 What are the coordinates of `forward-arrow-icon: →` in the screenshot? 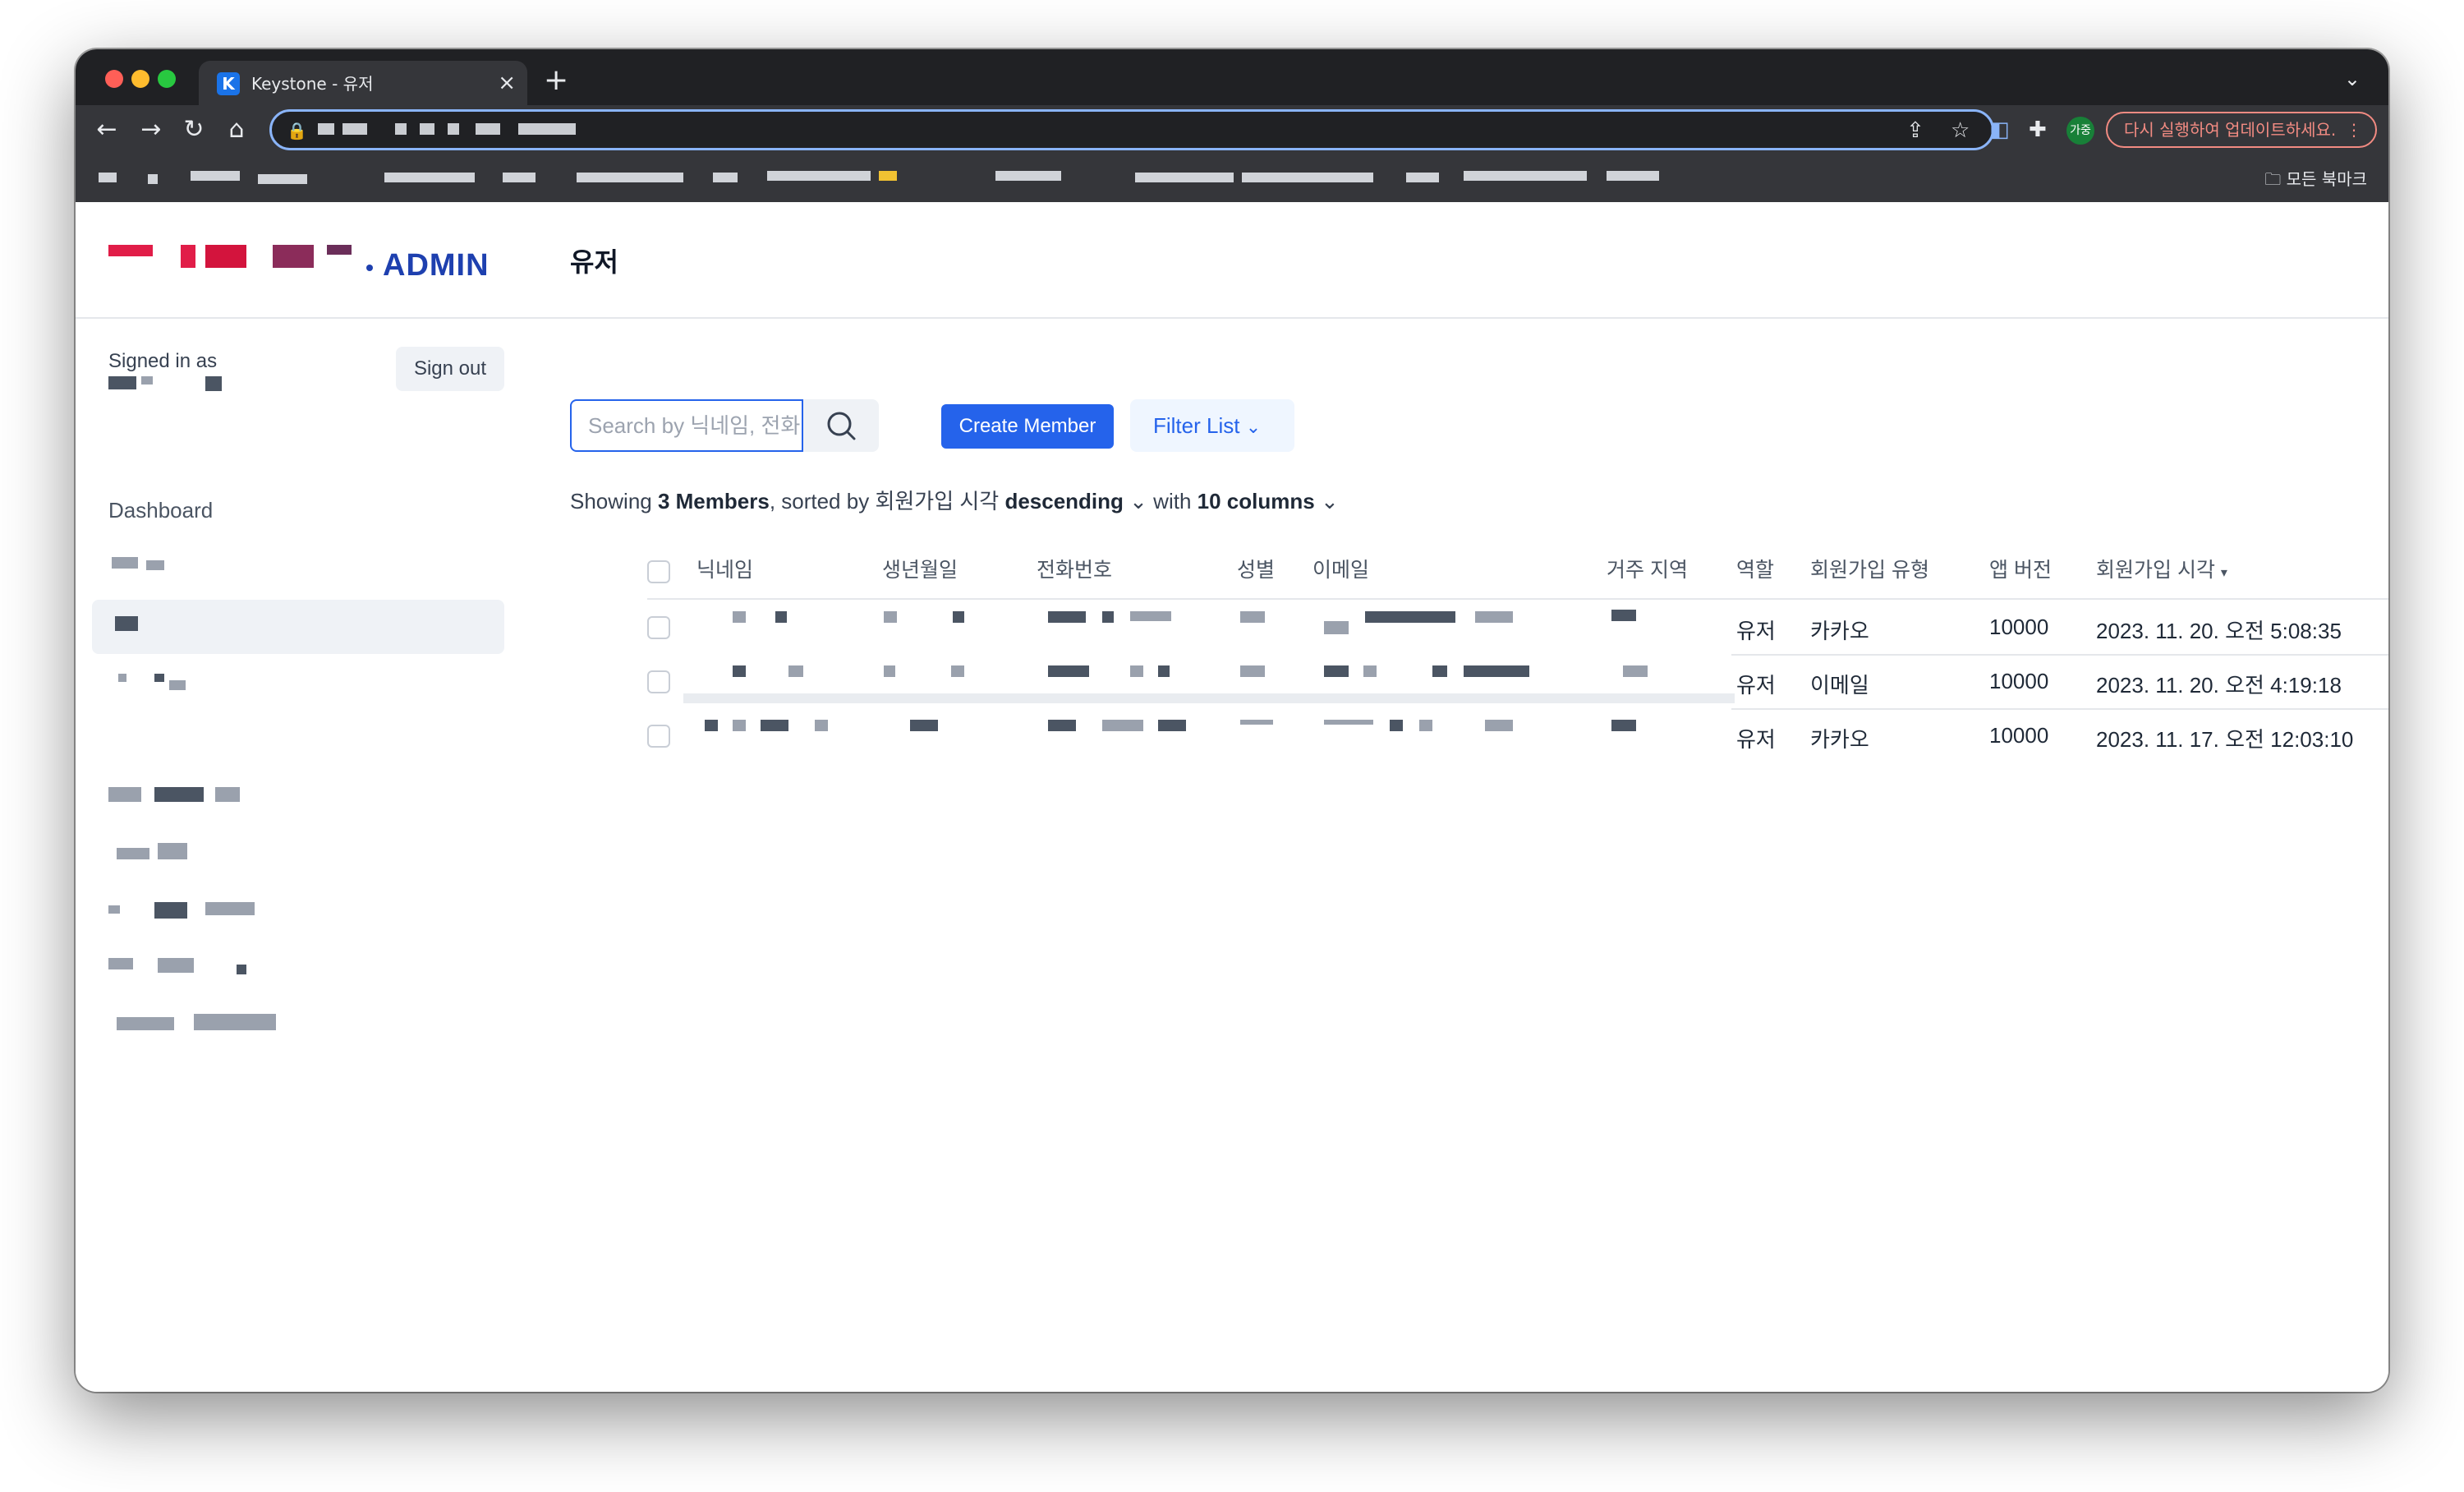 It's located at (151, 130).